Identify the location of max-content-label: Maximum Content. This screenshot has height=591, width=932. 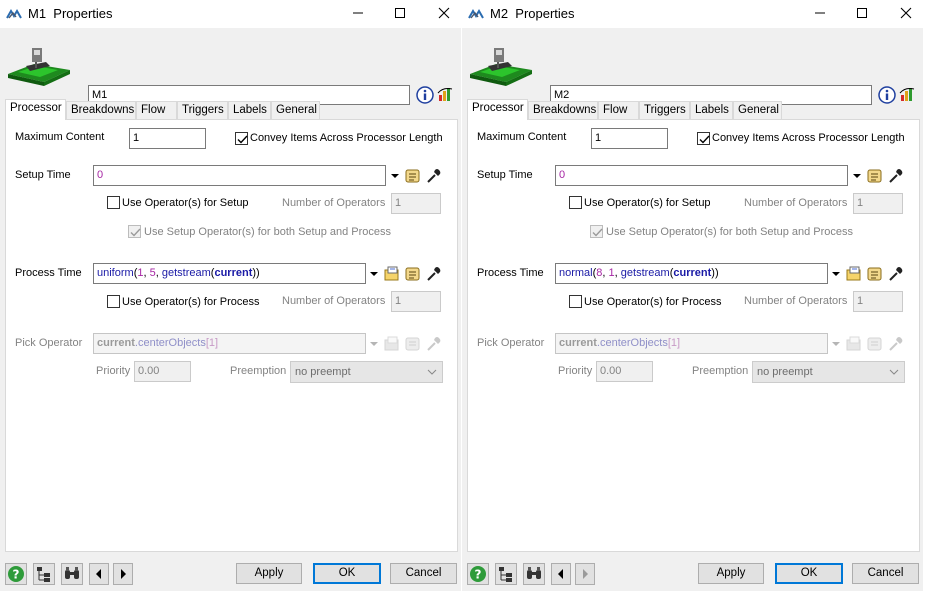
(60, 137).